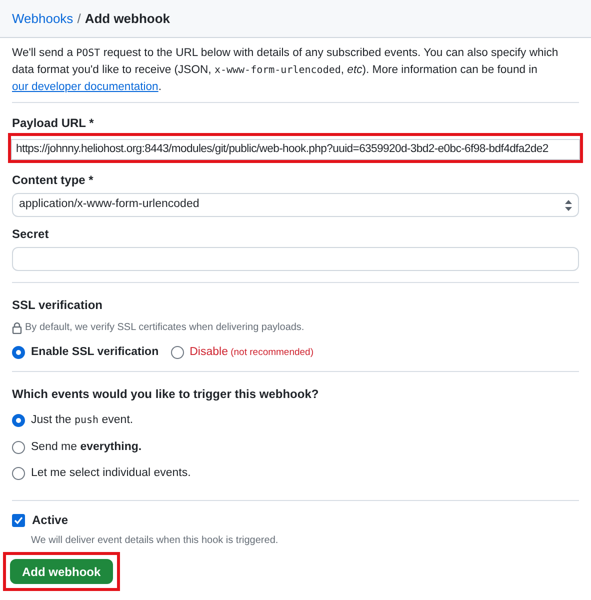  What do you see at coordinates (164, 328) in the screenshot?
I see `ssl-note: By default, we verify SSL certificates when delivering payloads.` at bounding box center [164, 328].